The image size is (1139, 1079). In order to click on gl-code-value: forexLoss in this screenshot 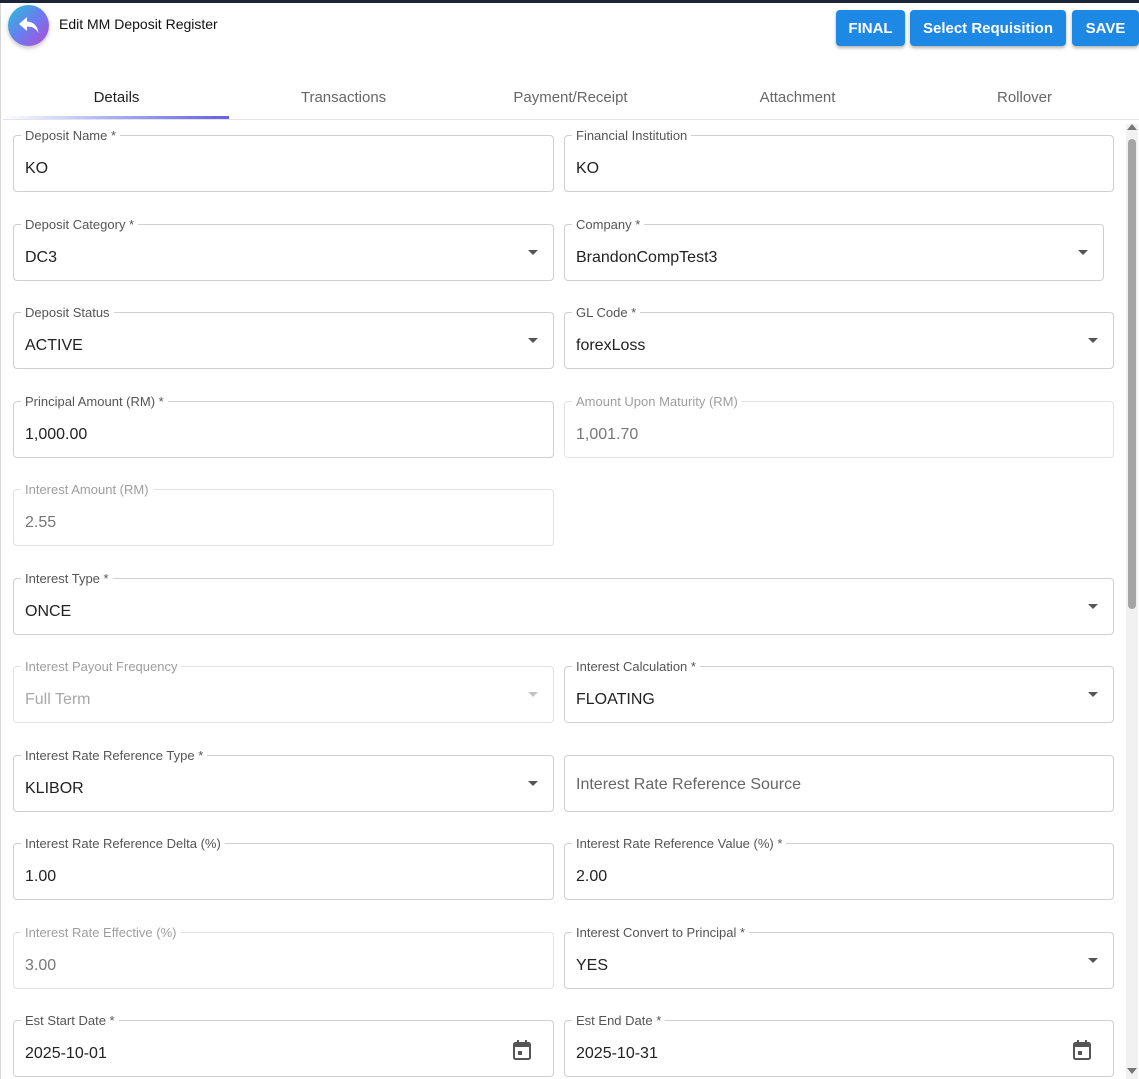, I will do `click(611, 345)`.